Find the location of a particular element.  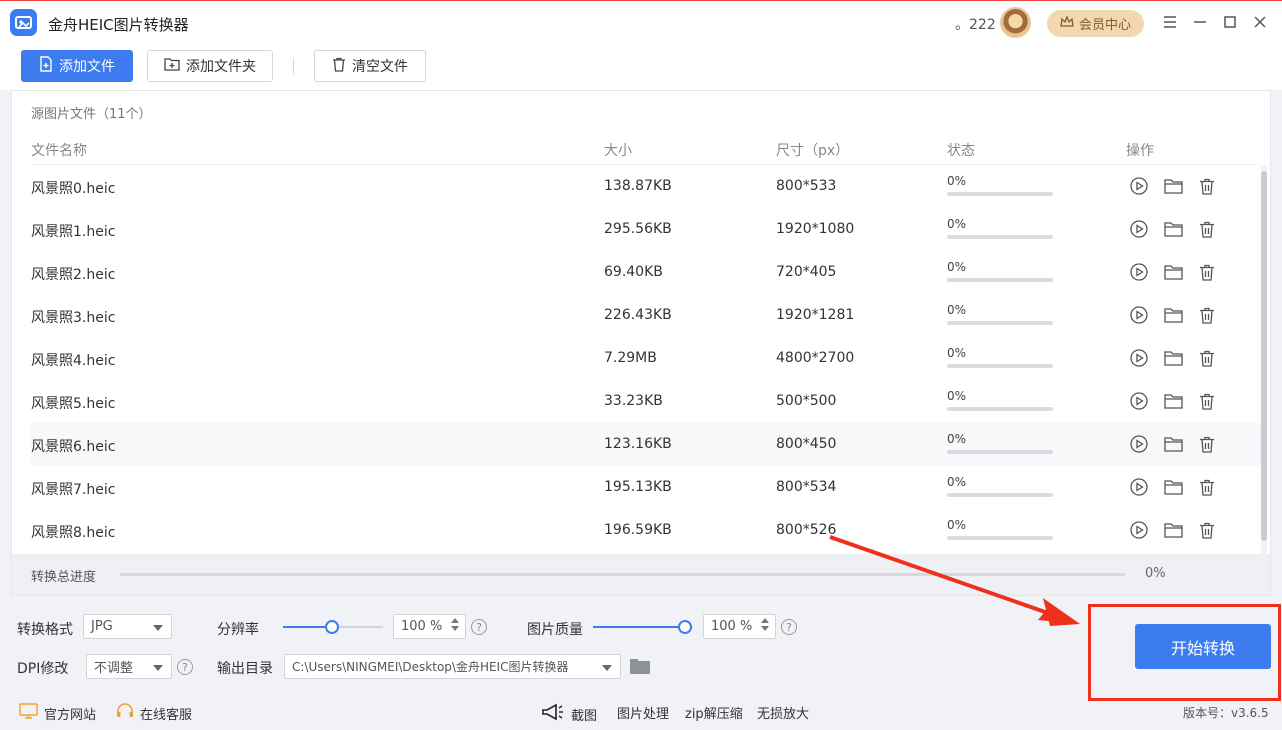

quality-help-icon: ? is located at coordinates (789, 627).